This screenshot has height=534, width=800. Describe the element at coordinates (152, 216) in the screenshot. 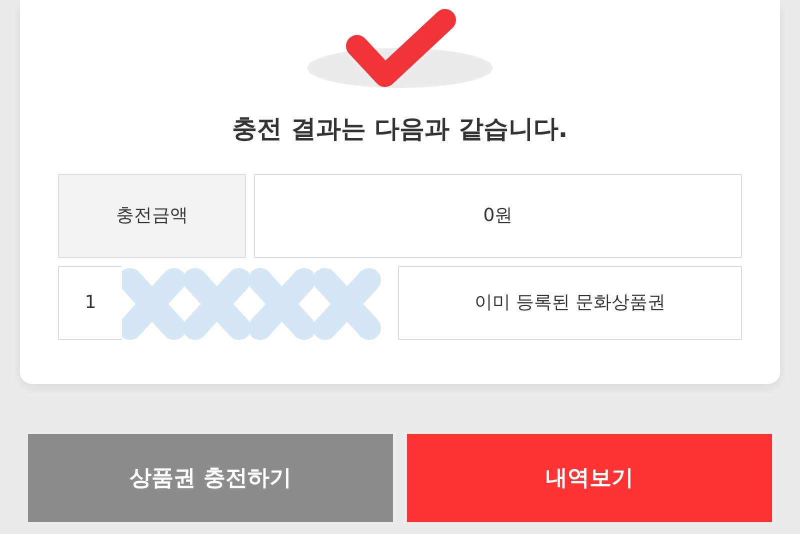

I see `amount-label-cell: 충전금액` at that location.